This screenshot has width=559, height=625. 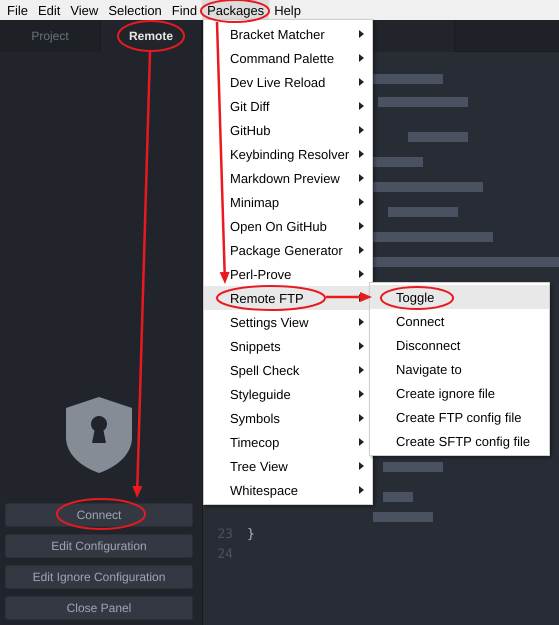 What do you see at coordinates (288, 202) in the screenshot?
I see `menu-item: Minimap` at bounding box center [288, 202].